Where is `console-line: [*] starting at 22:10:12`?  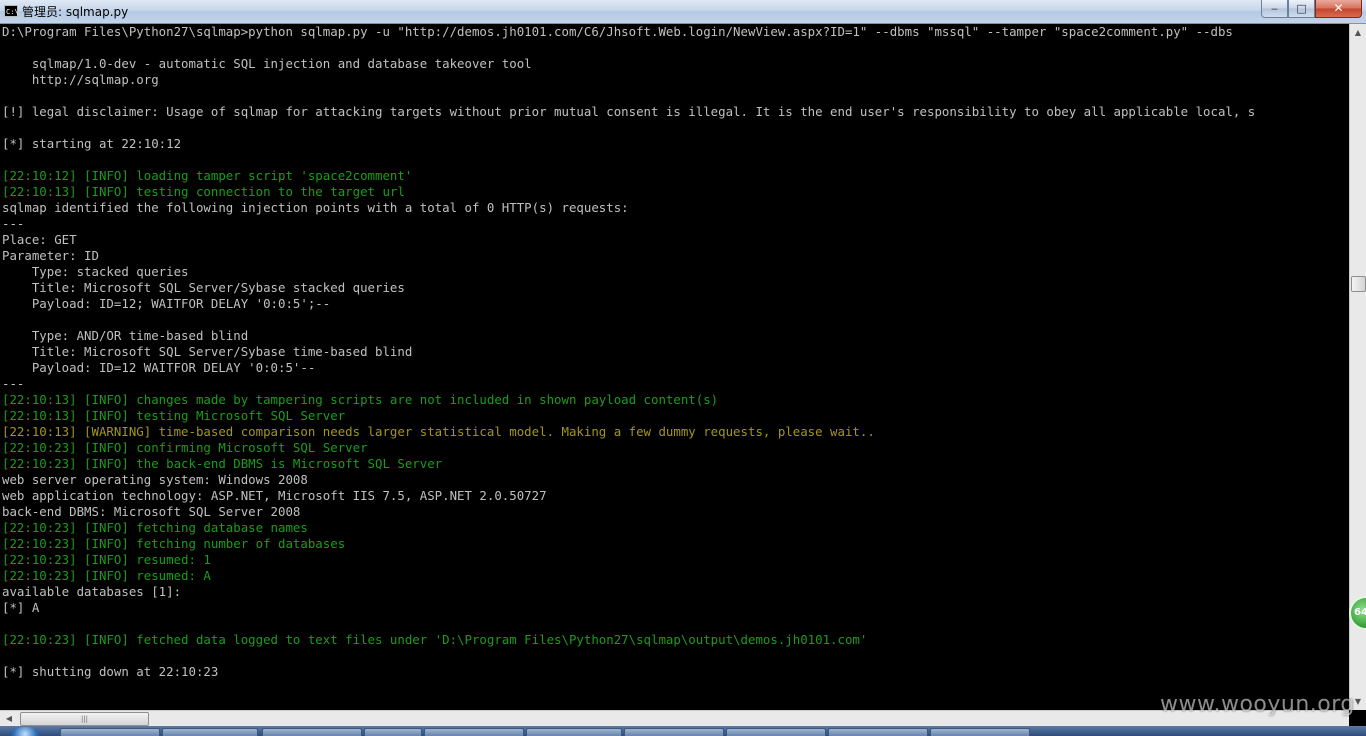 console-line: [*] starting at 22:10:12 is located at coordinates (92, 143).